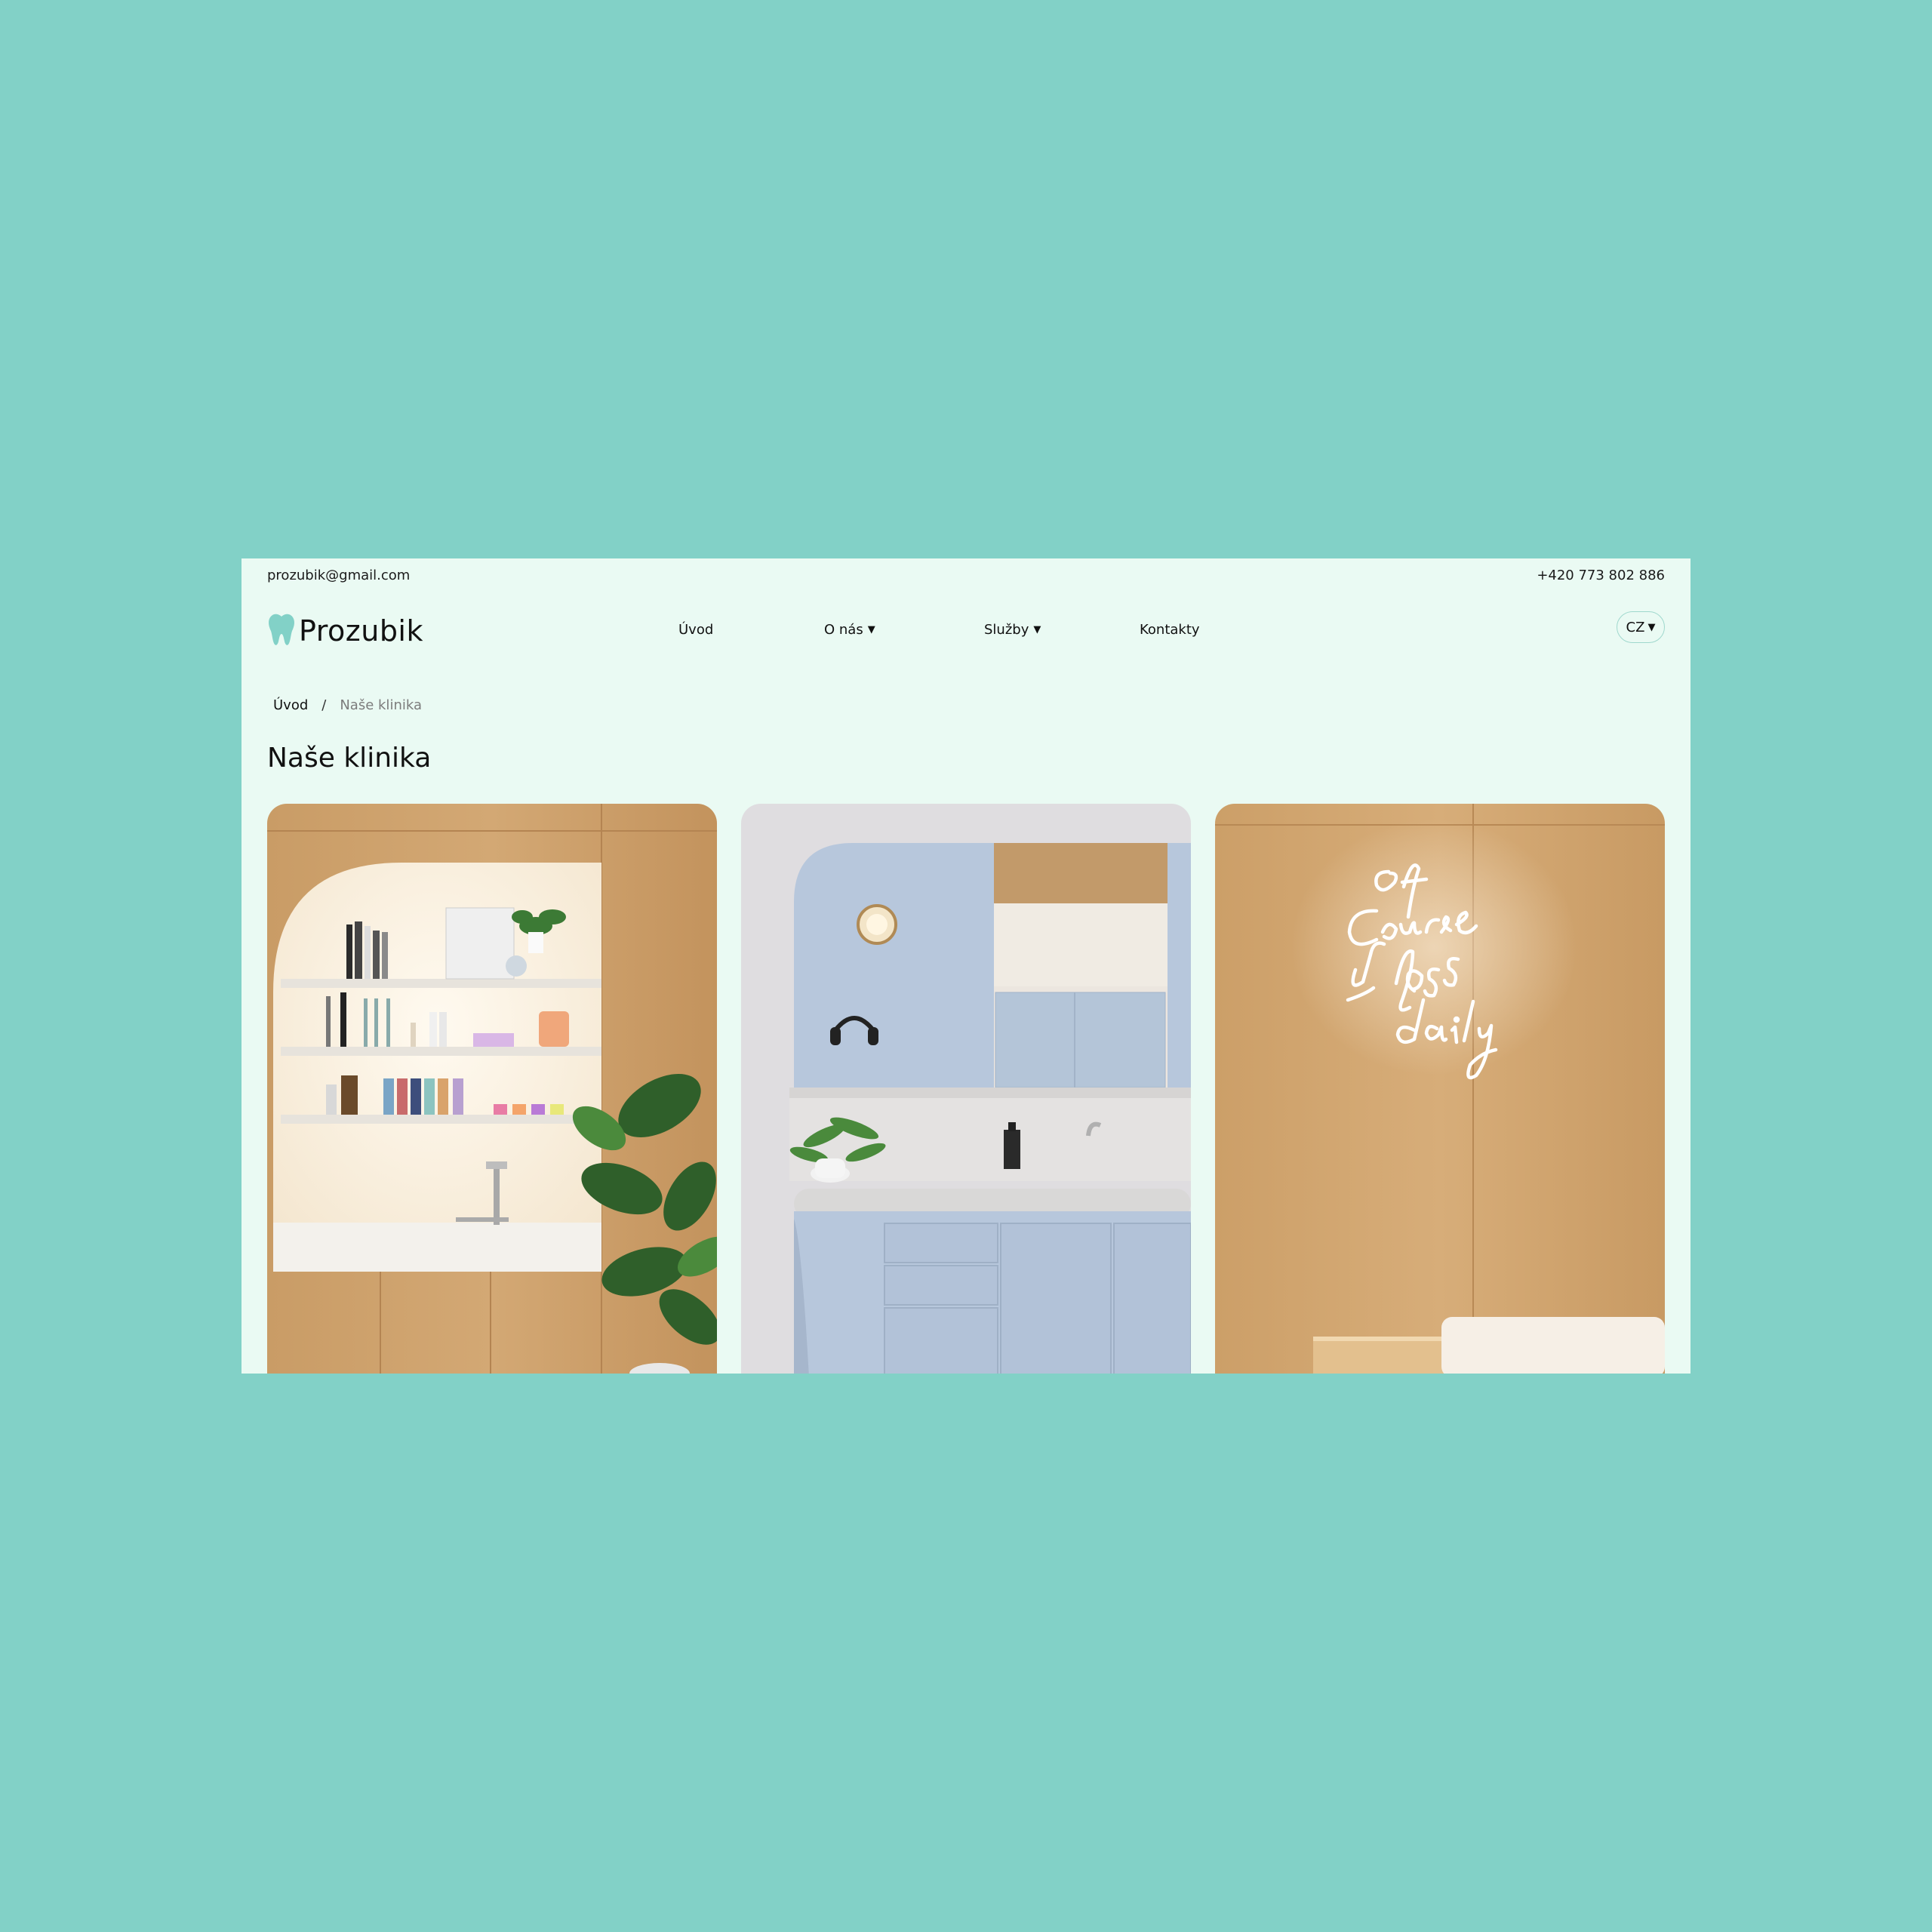 The width and height of the screenshot is (1932, 1932). I want to click on gallery-photo-cabinet, so click(966, 1089).